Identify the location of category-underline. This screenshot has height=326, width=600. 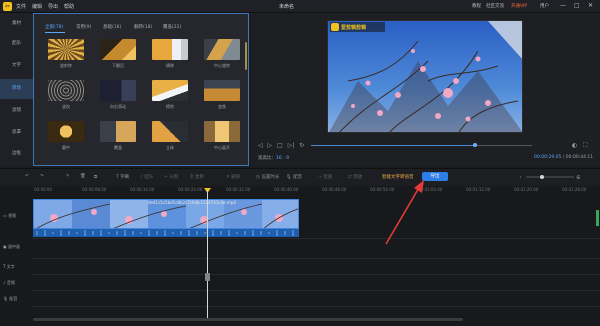
(55, 32).